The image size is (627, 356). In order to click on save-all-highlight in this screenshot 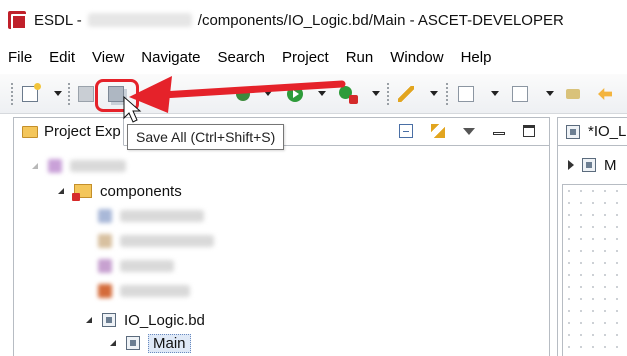, I will do `click(117, 95)`.